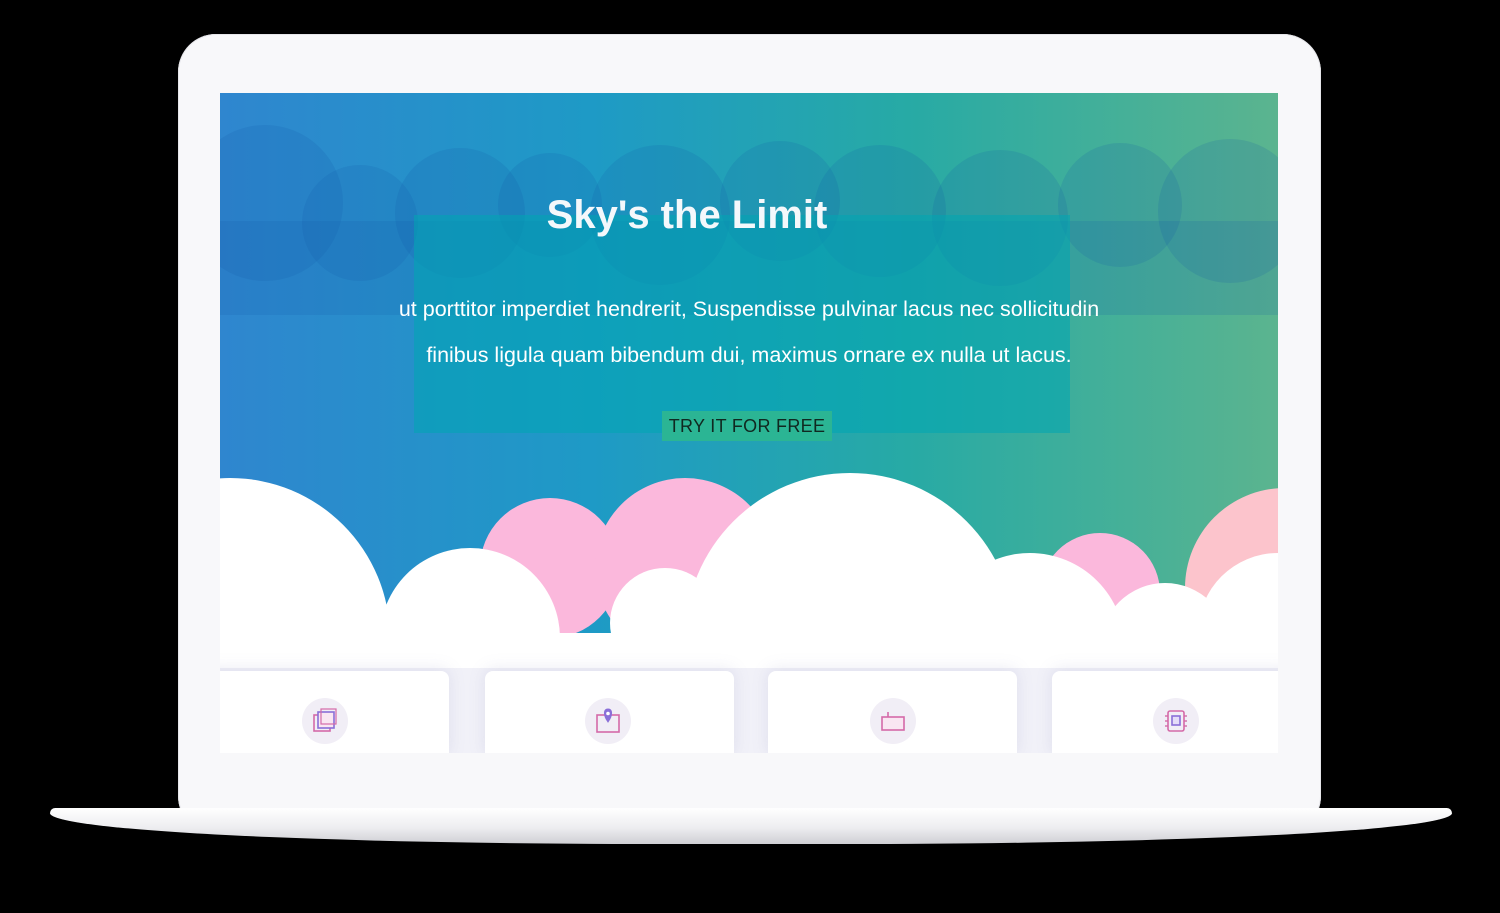  I want to click on laptop-base, so click(751, 826).